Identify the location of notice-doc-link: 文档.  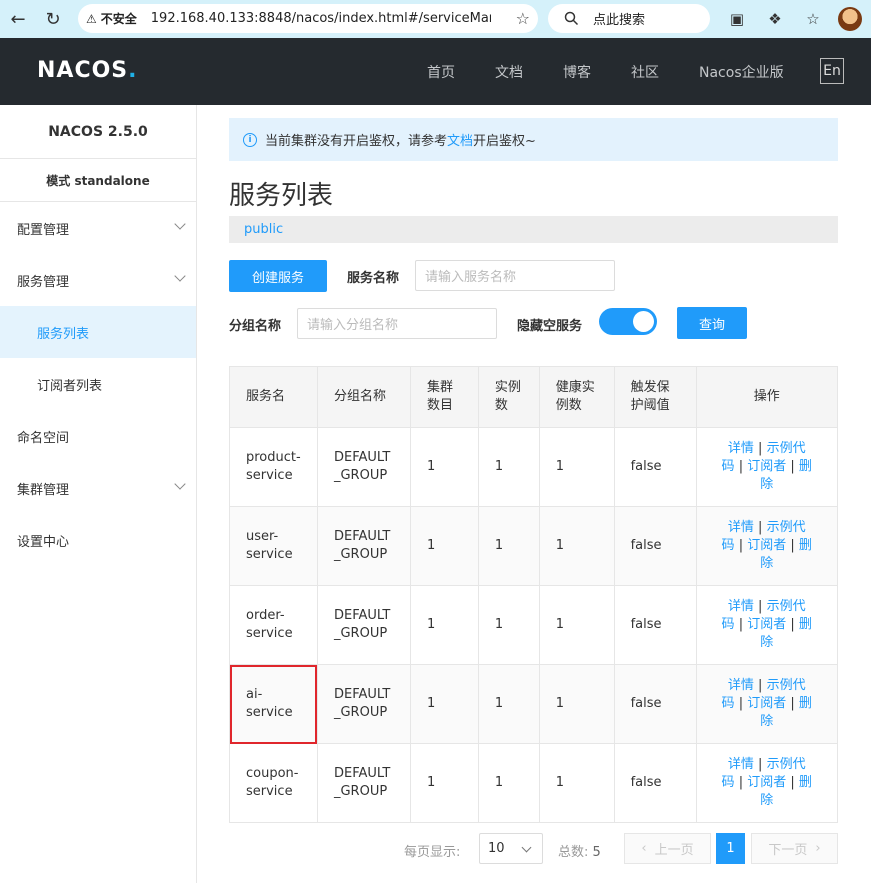
(460, 141).